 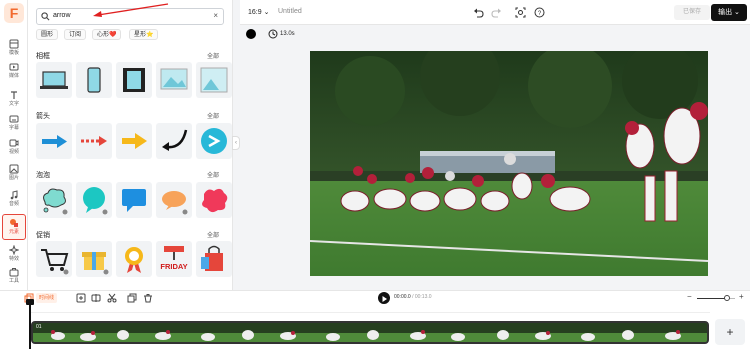 What do you see at coordinates (81, 298) in the screenshot?
I see `add-clip-icon` at bounding box center [81, 298].